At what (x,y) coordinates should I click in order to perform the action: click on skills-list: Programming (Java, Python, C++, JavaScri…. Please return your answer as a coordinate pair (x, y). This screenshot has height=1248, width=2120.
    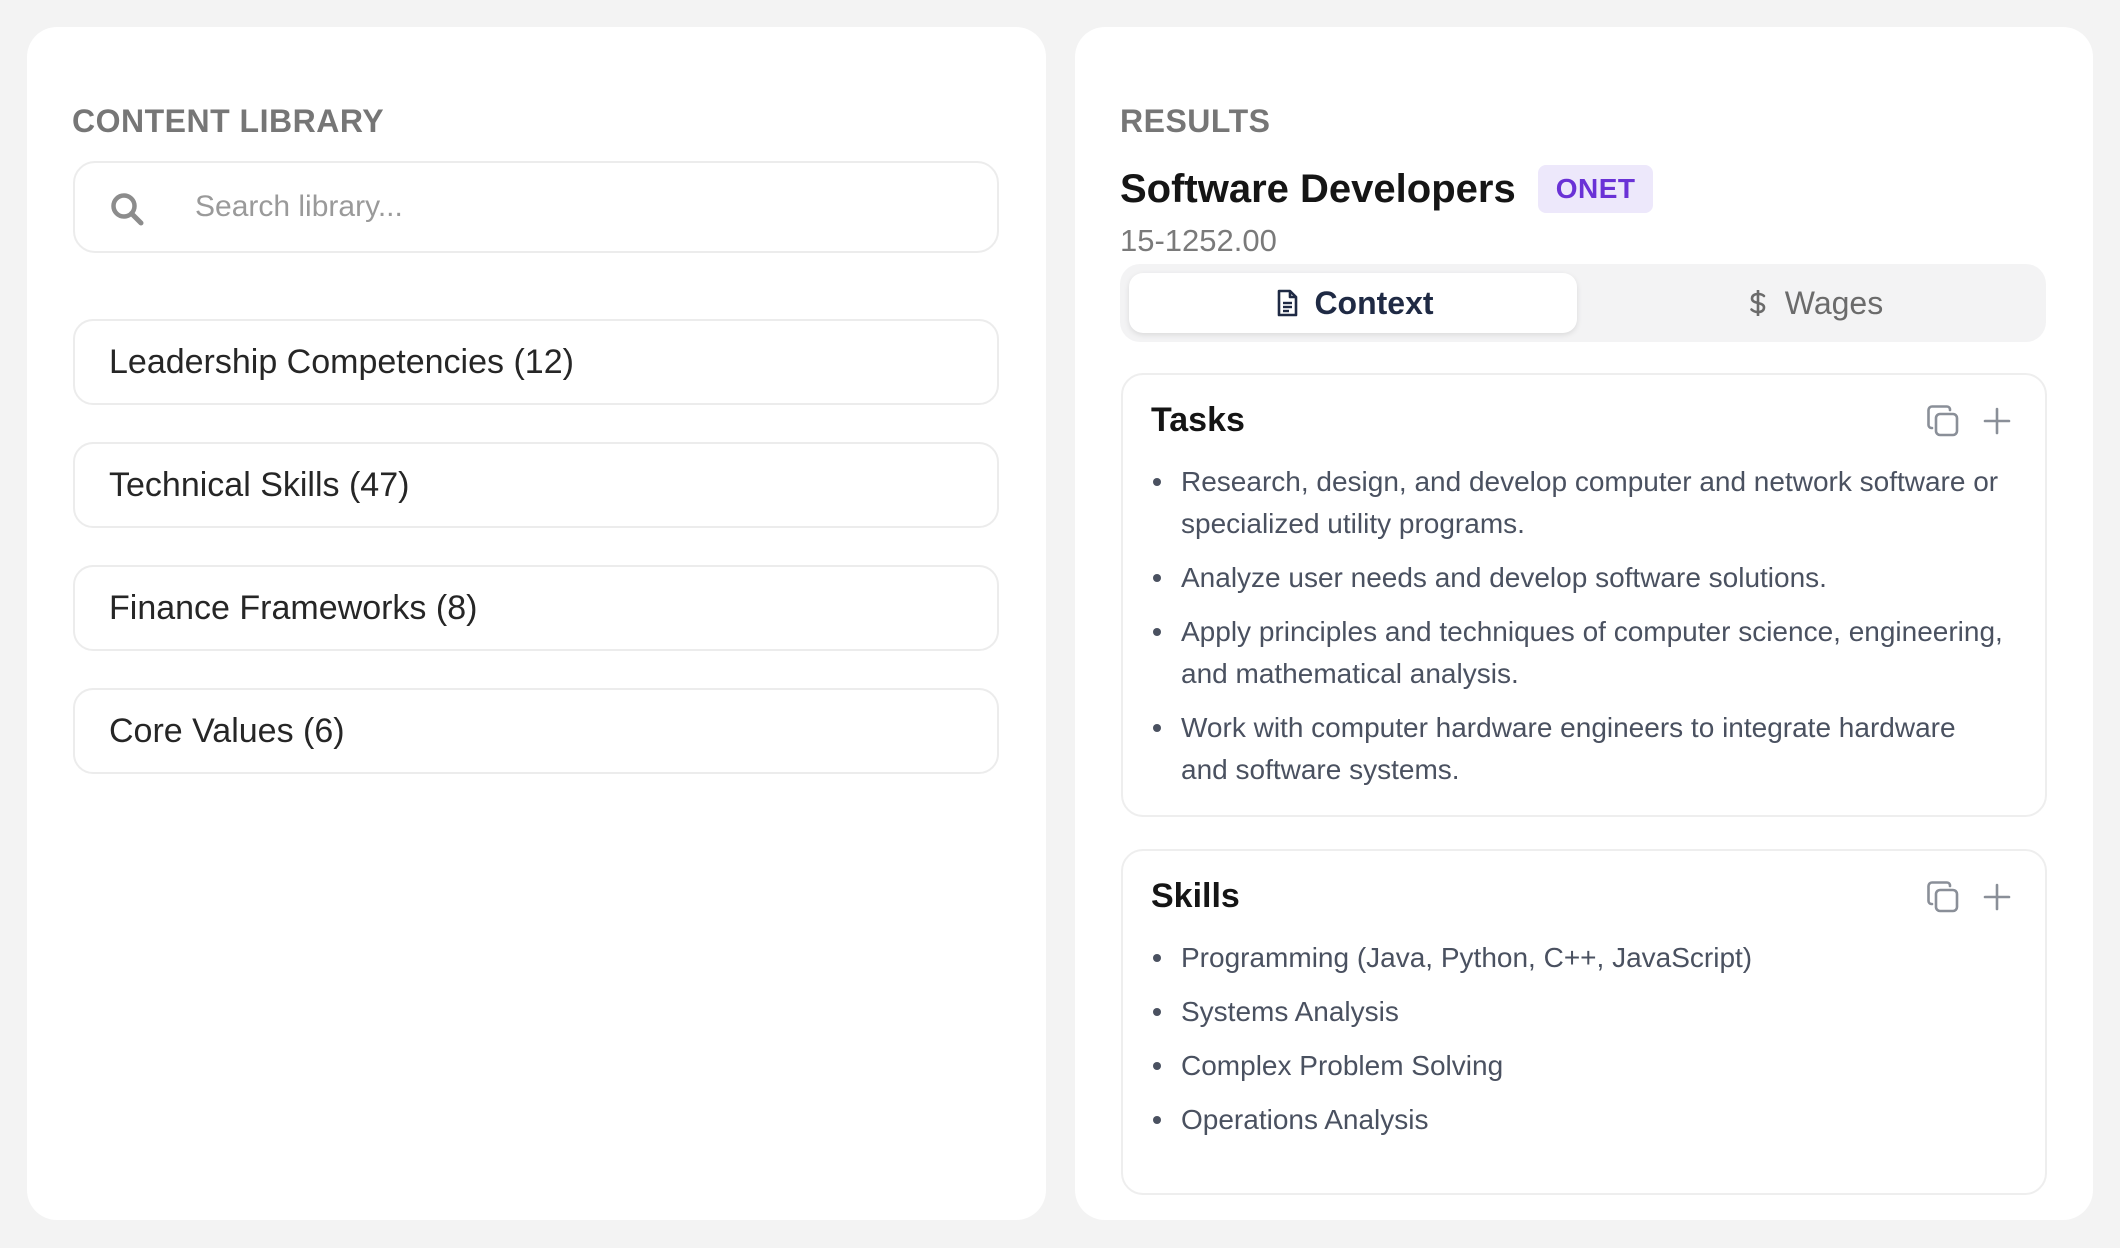
    Looking at the image, I should click on (1578, 1045).